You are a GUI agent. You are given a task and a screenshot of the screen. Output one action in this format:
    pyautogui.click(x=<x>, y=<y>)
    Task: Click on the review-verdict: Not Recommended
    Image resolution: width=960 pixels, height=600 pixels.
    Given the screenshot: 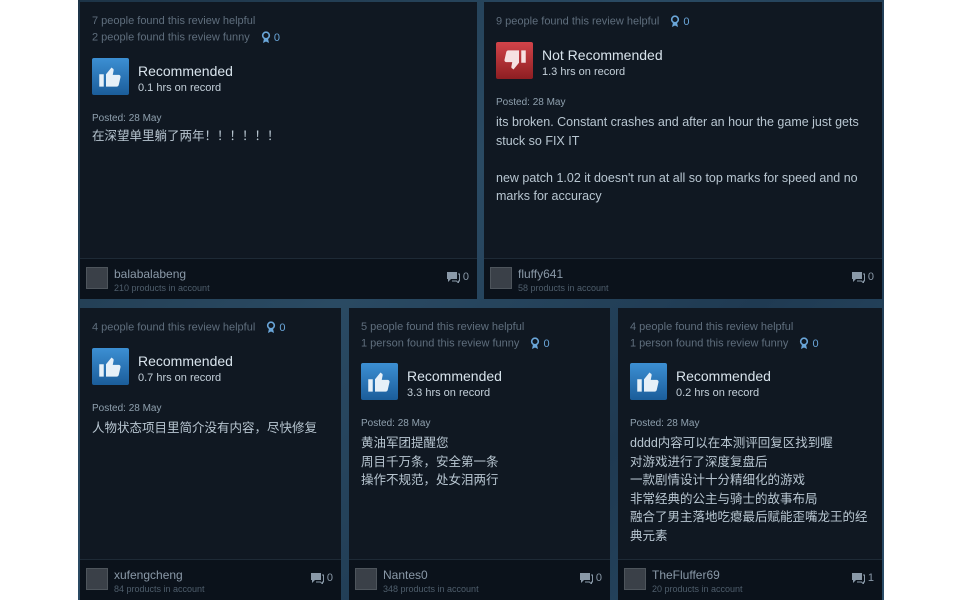 What is the action you would take?
    pyautogui.click(x=602, y=55)
    